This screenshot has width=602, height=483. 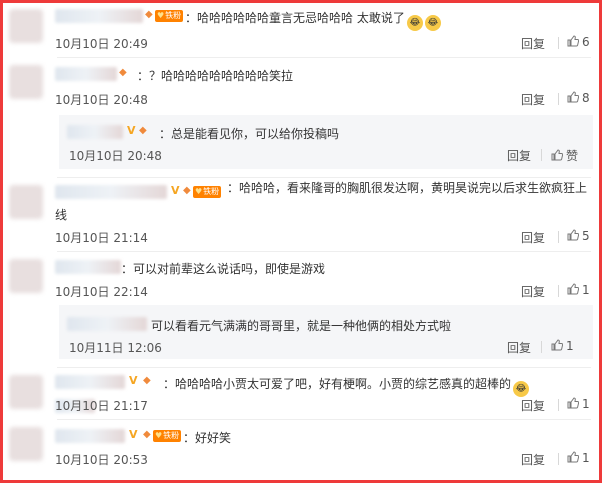 I want to click on comment-time: 10月10日 20:53, so click(x=101, y=460).